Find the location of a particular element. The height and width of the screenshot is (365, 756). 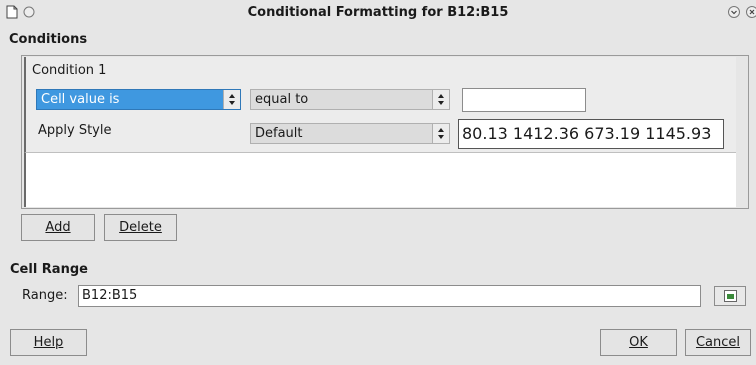

window-title: Conditional Formatting for B12:B15 is located at coordinates (378, 12).